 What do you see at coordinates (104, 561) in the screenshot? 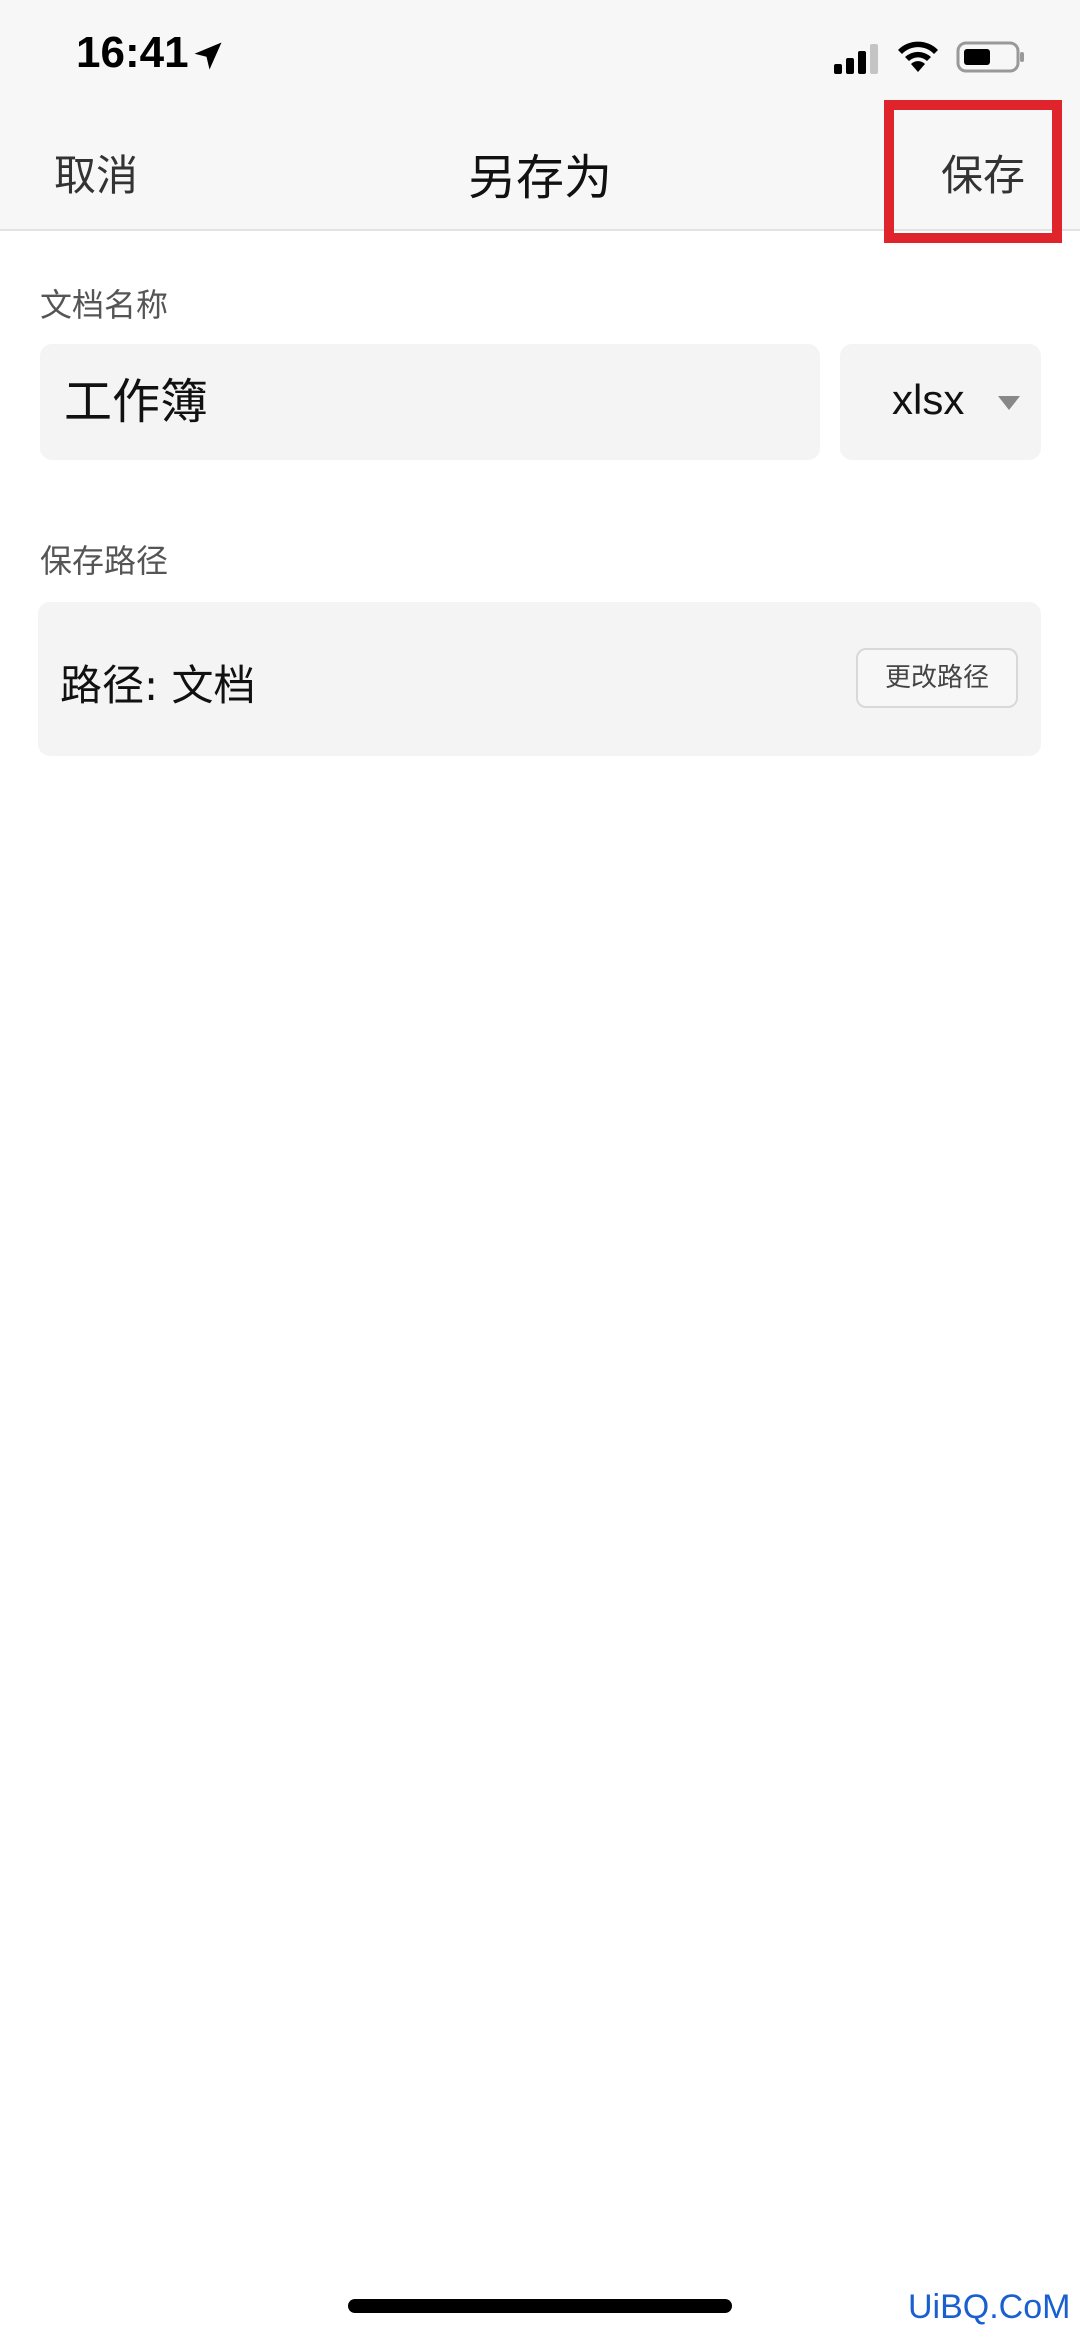
I see `save-path-label: 保存路径` at bounding box center [104, 561].